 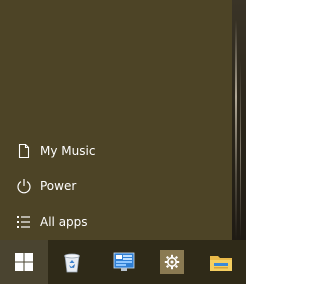 I want to click on recycle-bin-icon, so click(x=72, y=263).